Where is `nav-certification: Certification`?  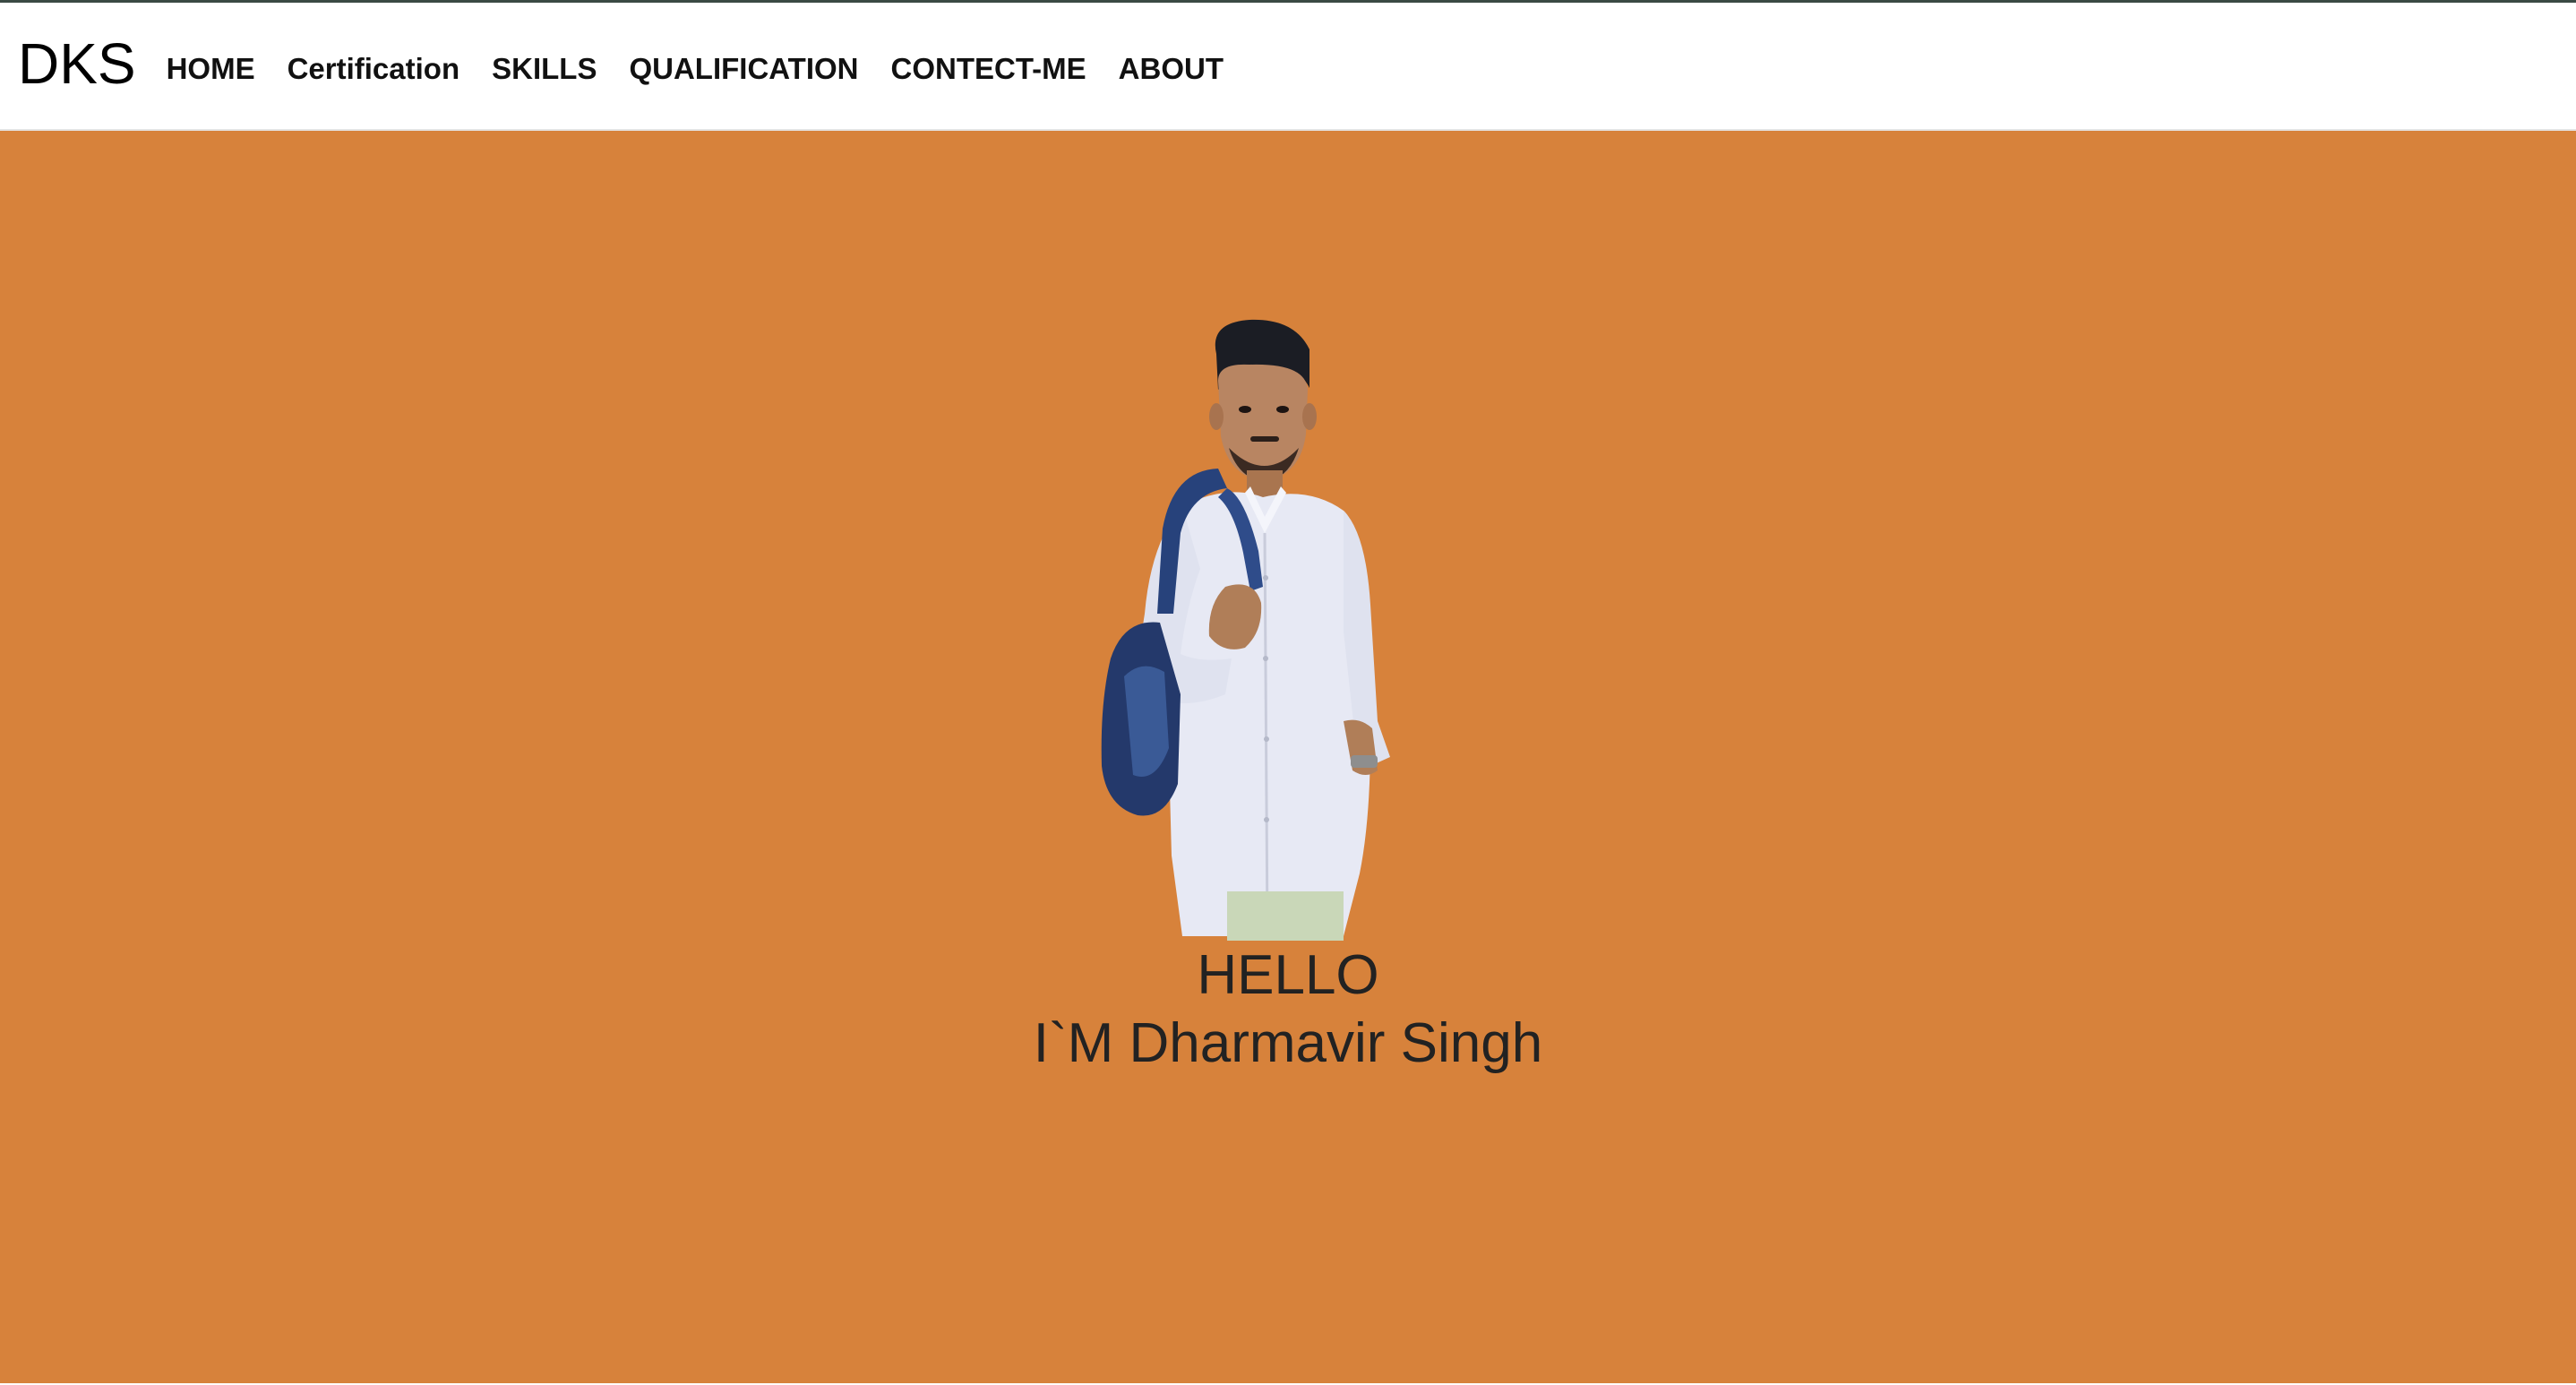 nav-certification: Certification is located at coordinates (374, 69).